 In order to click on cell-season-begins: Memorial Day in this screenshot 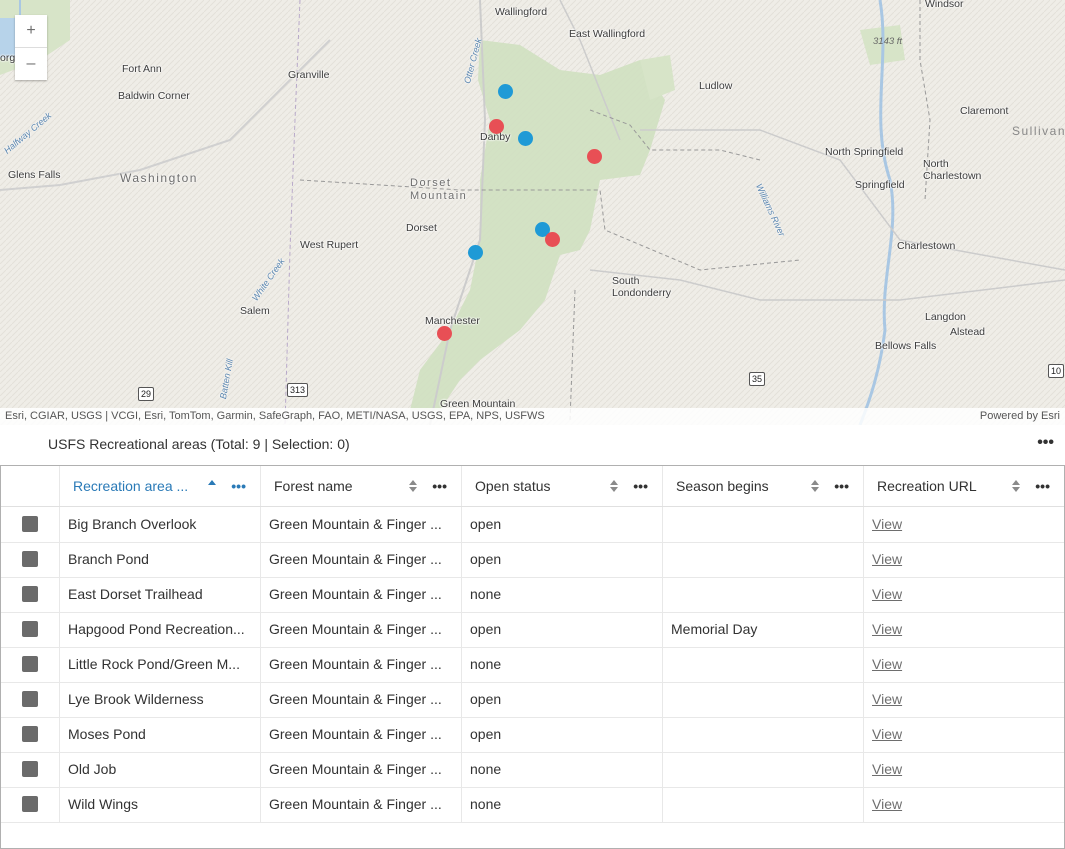, I will do `click(763, 629)`.